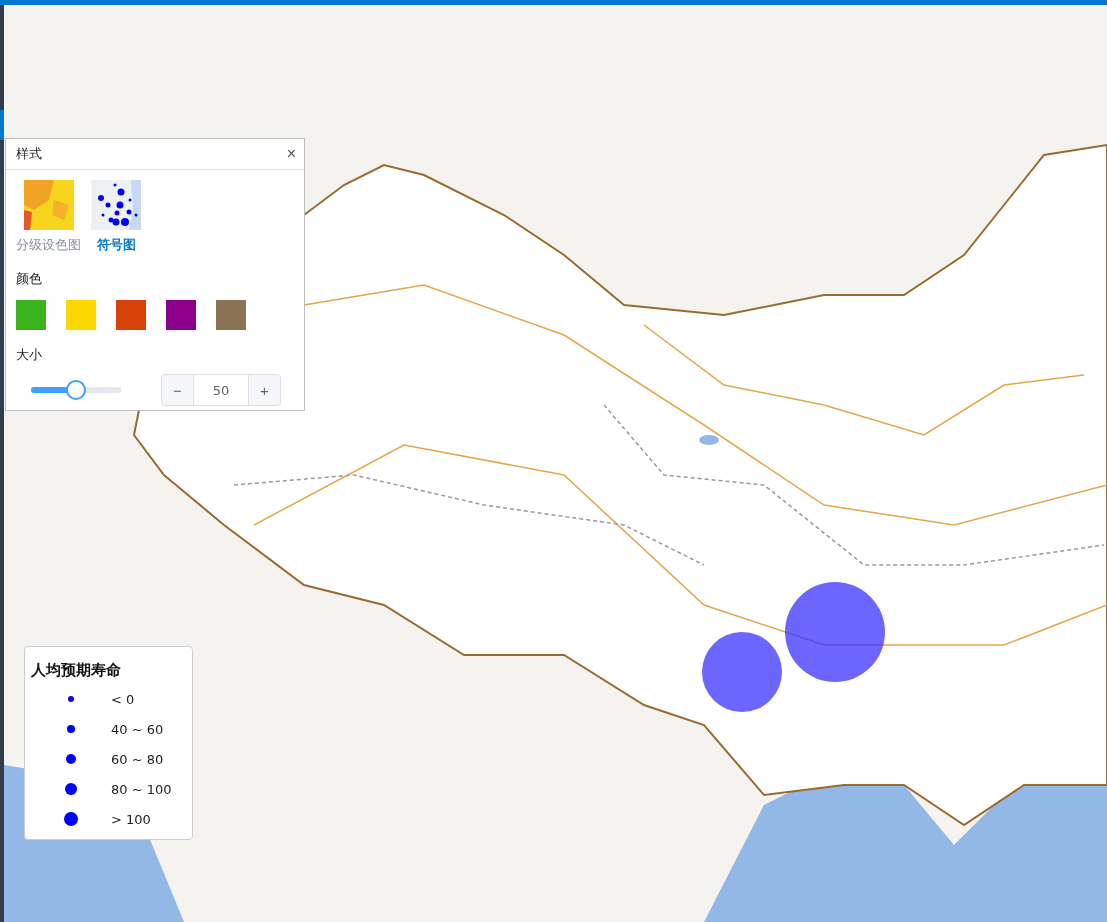  I want to click on slider-thumb, so click(76, 390).